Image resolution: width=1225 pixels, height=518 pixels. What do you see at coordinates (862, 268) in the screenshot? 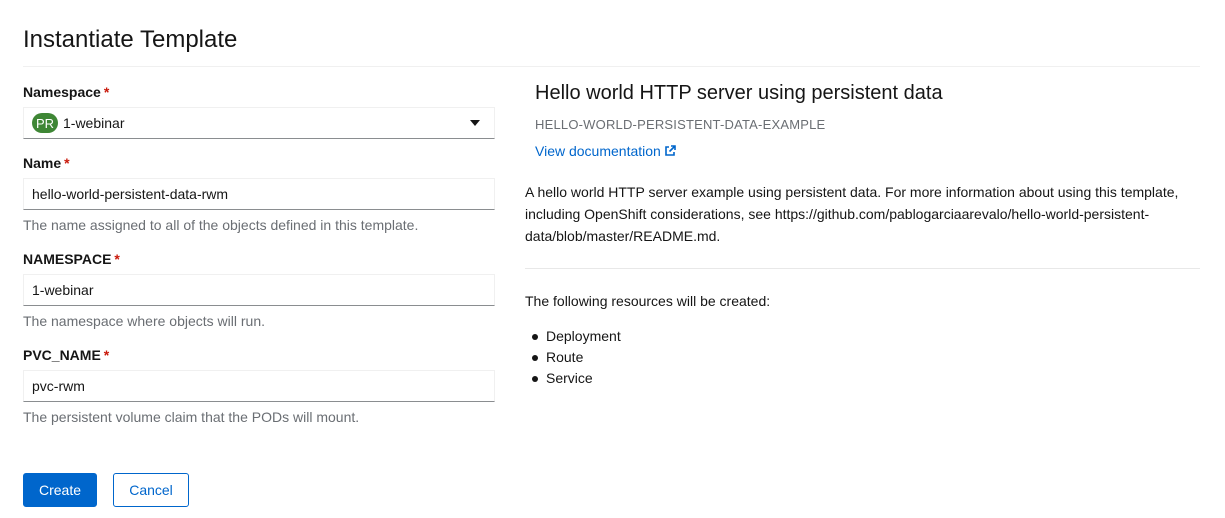
I see `description-divider` at bounding box center [862, 268].